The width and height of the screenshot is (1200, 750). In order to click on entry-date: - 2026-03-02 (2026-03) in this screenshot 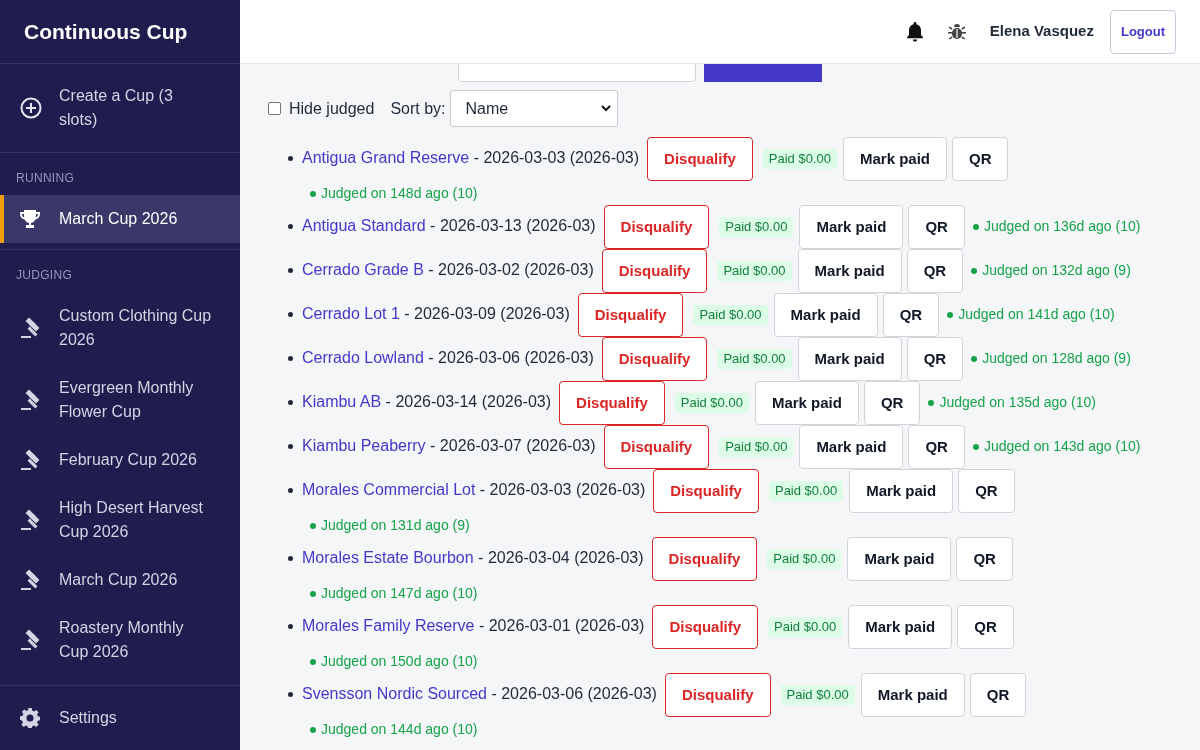, I will do `click(511, 270)`.